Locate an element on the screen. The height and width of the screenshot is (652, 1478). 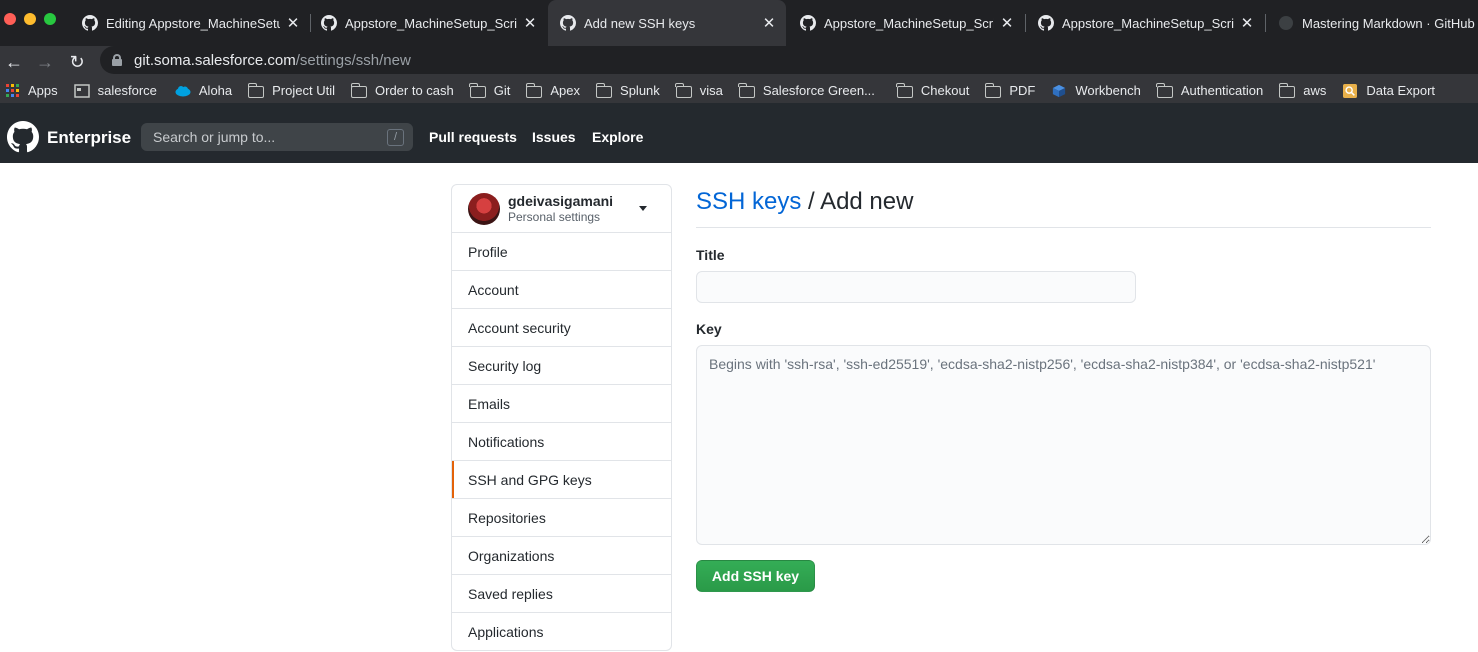
bookmark-label: Order to cash is located at coordinates (414, 90).